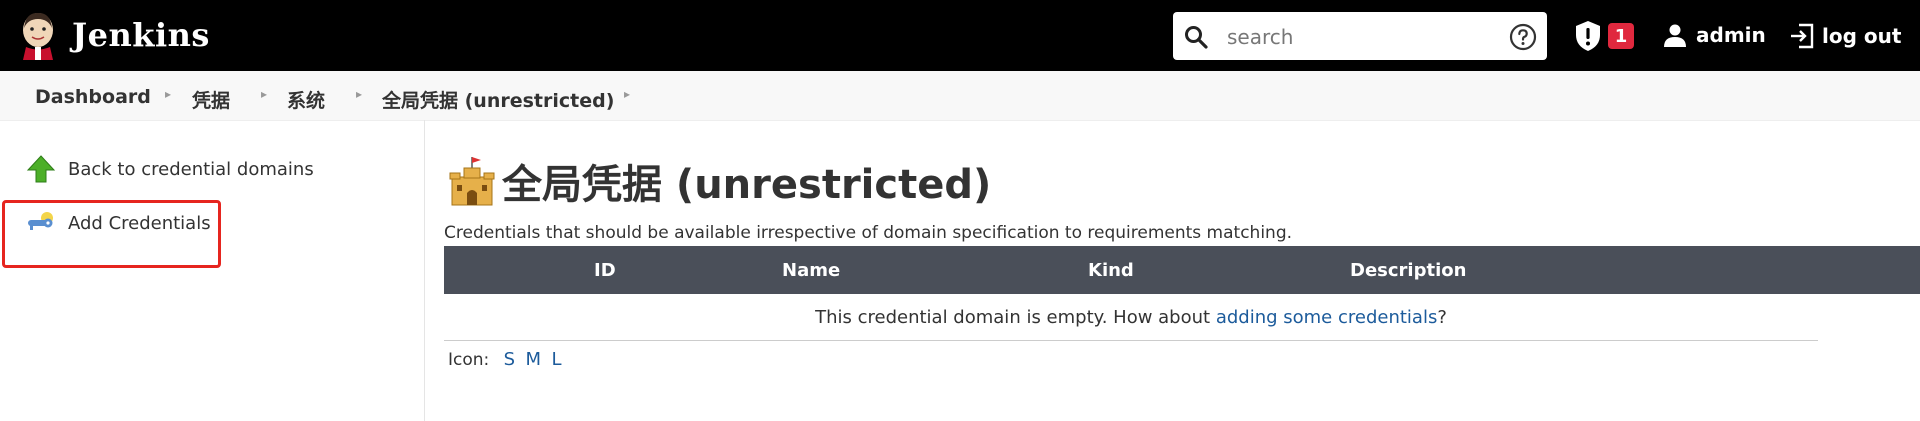 The height and width of the screenshot is (421, 1920). Describe the element at coordinates (1182, 270) in the screenshot. I see `table-header: ID Name Kind Description` at that location.